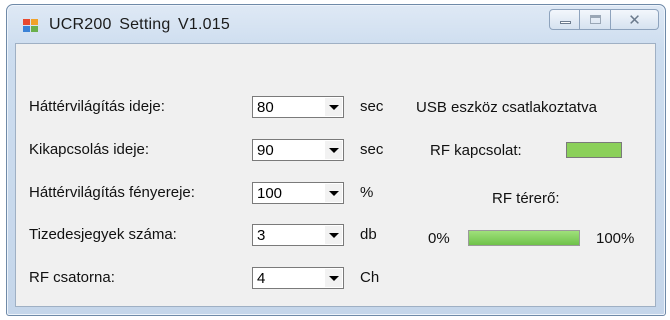 Image resolution: width=670 pixels, height=320 pixels. What do you see at coordinates (336, 25) in the screenshot?
I see `title-bar: UCR200 Setting V1.015 ✕` at bounding box center [336, 25].